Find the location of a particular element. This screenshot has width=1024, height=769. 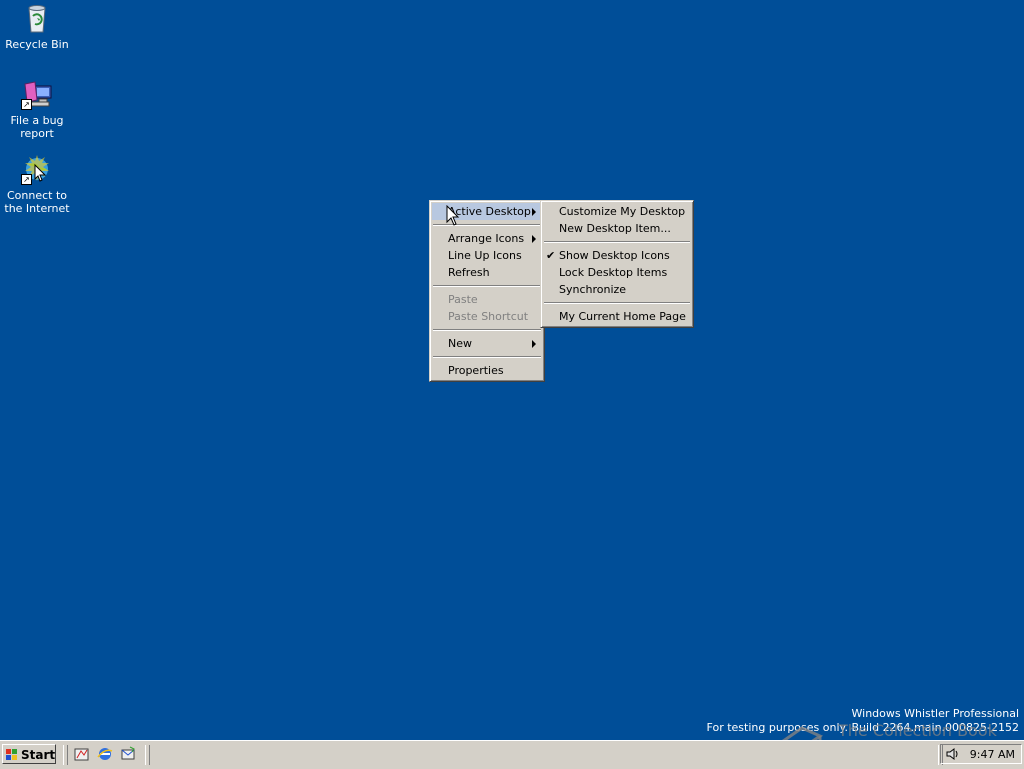

clock: 9:47 AM is located at coordinates (992, 755).